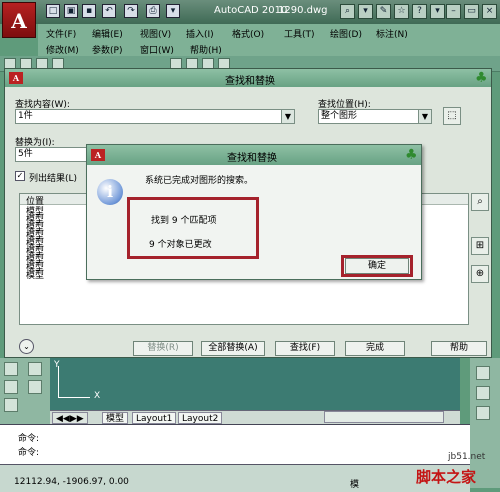  I want to click on help-dropdown-icon: ▾, so click(437, 11).